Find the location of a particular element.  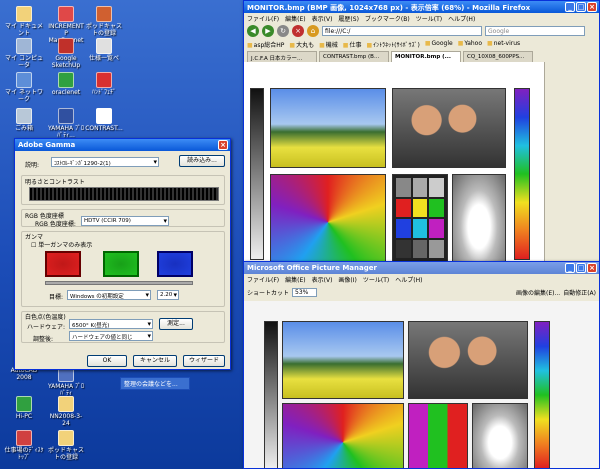

wizard-button: ウィザード is located at coordinates (204, 361).